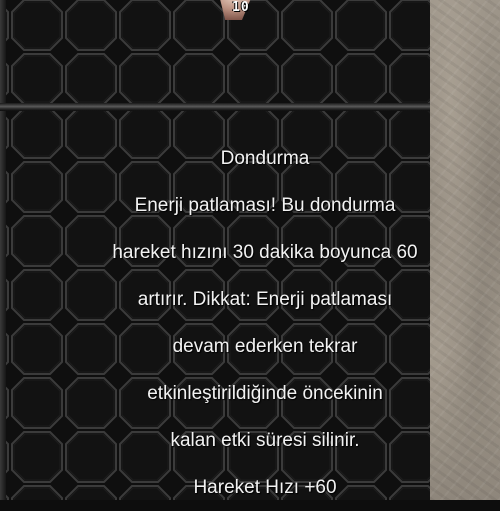  Describe the element at coordinates (265, 299) in the screenshot. I see `description-line: artırır. Dikkat: Enerji patlaması` at that location.